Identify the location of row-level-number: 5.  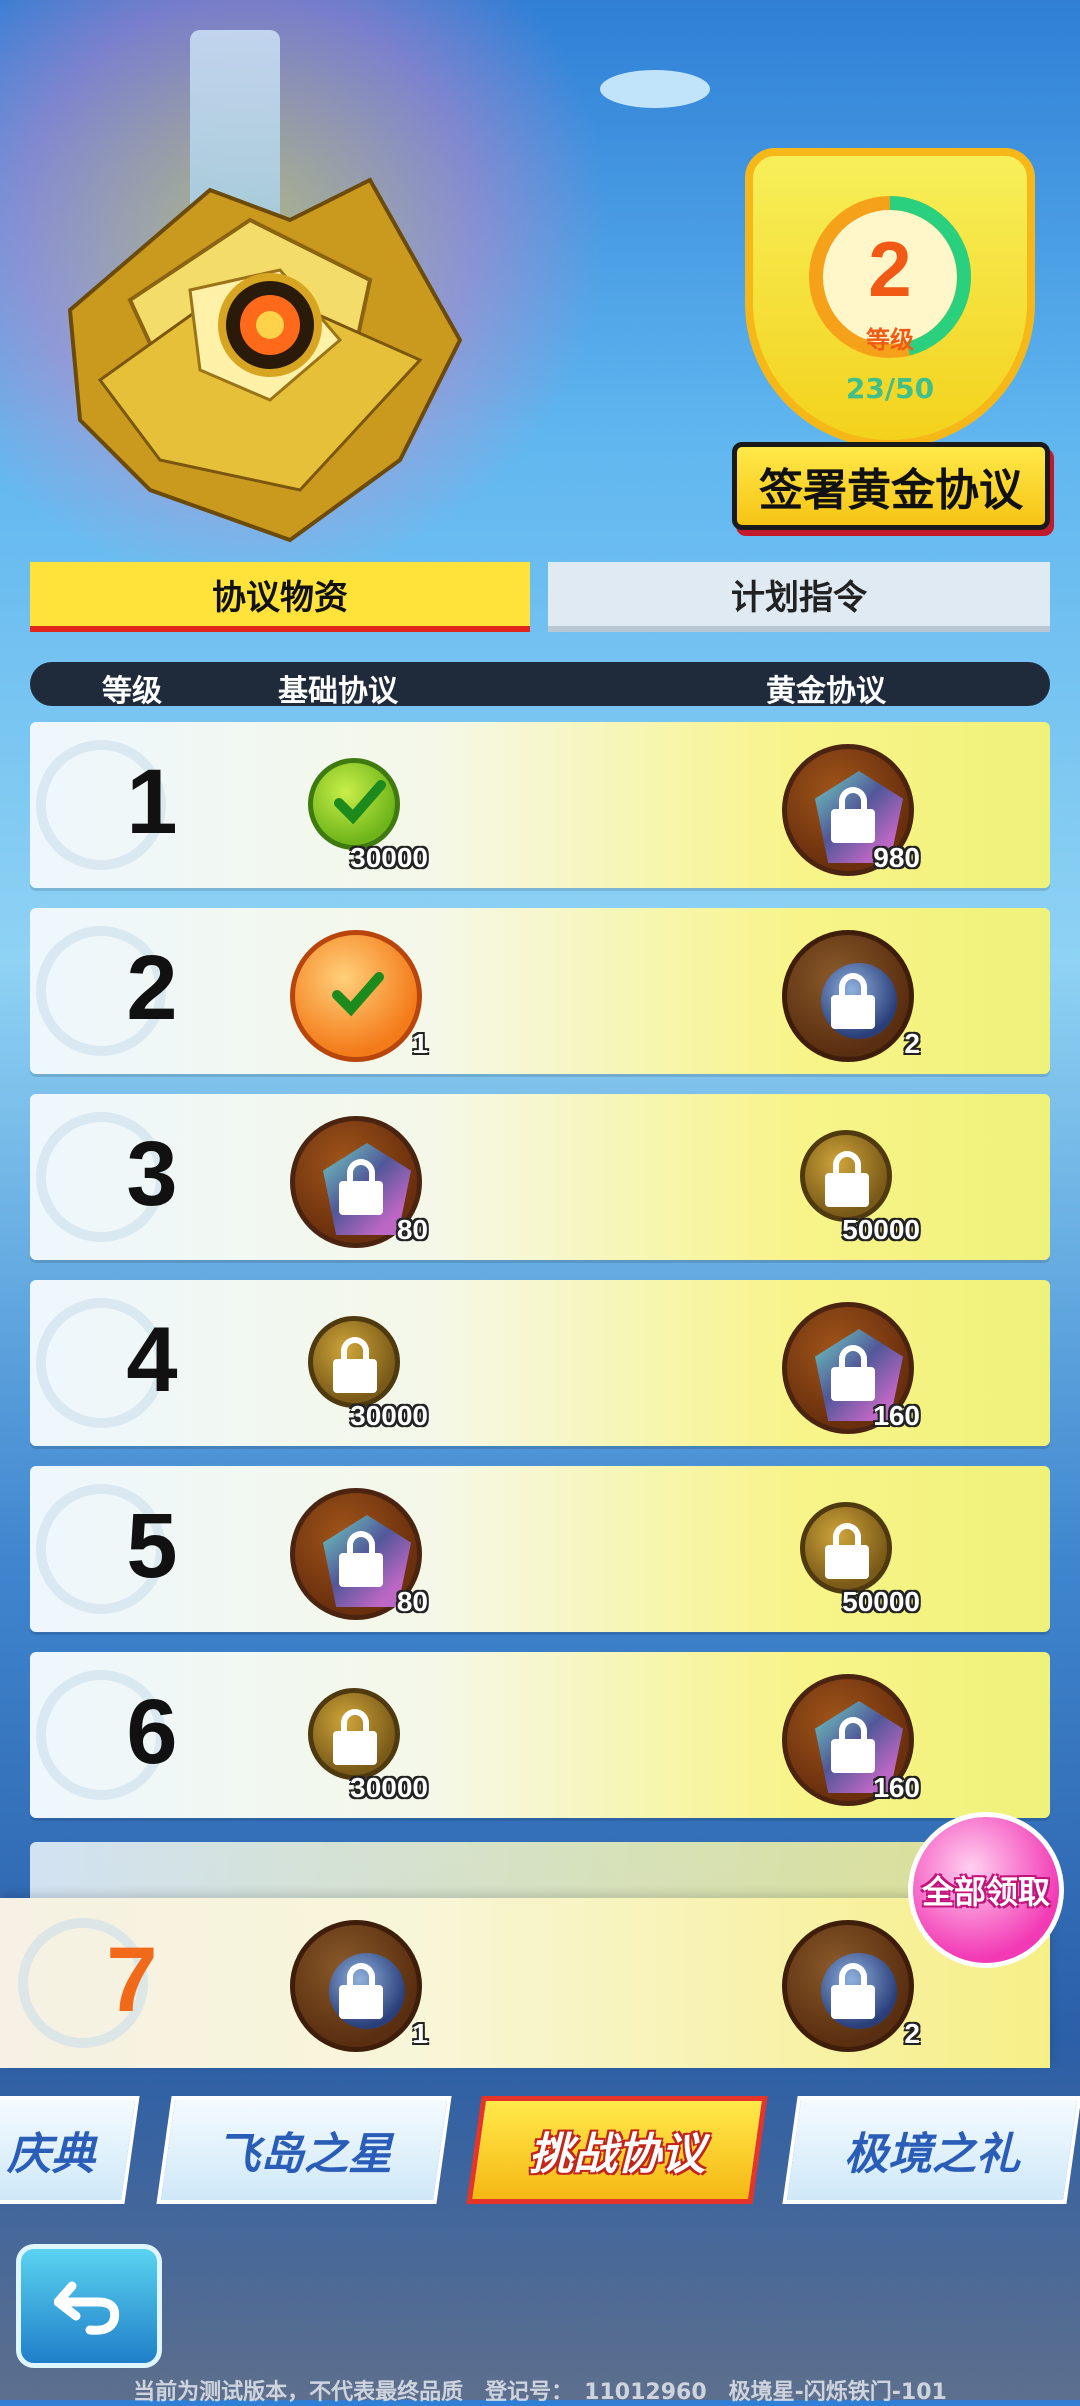
(152, 1546).